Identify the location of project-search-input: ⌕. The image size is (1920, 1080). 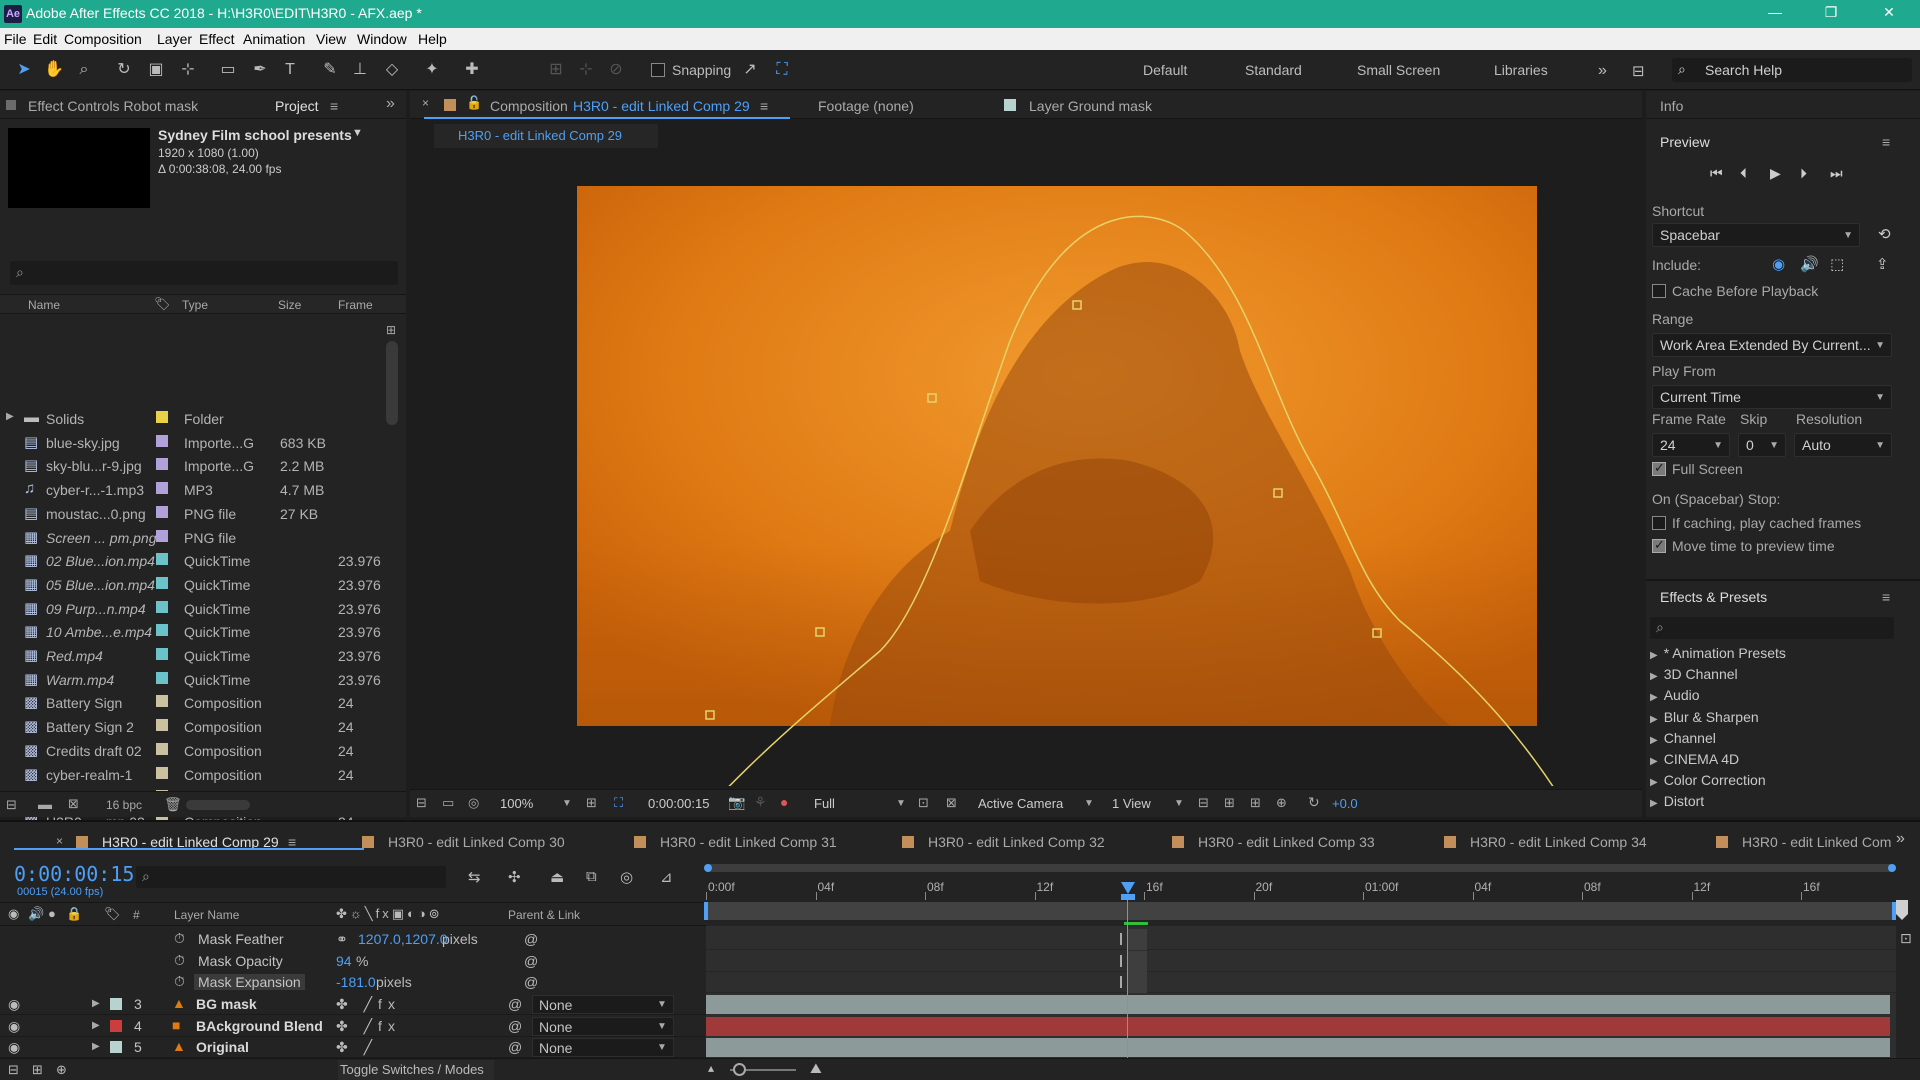
(204, 273).